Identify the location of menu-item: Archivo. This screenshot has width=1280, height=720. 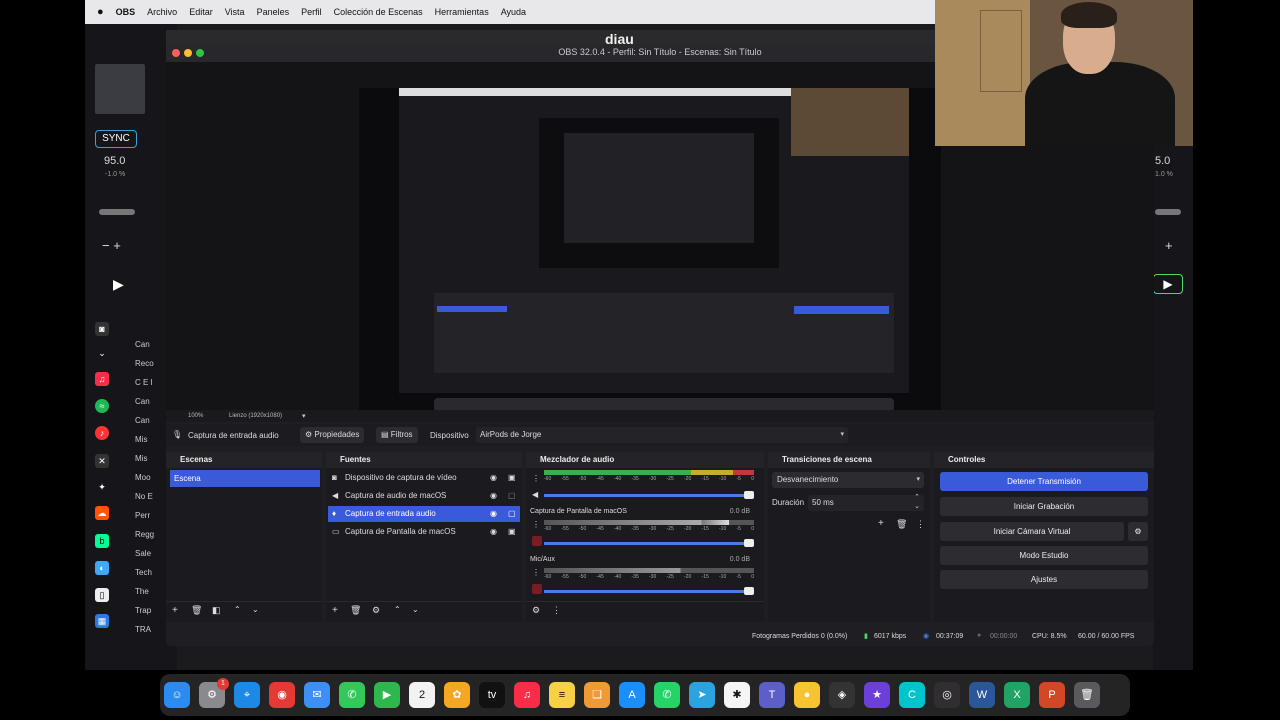
(162, 12).